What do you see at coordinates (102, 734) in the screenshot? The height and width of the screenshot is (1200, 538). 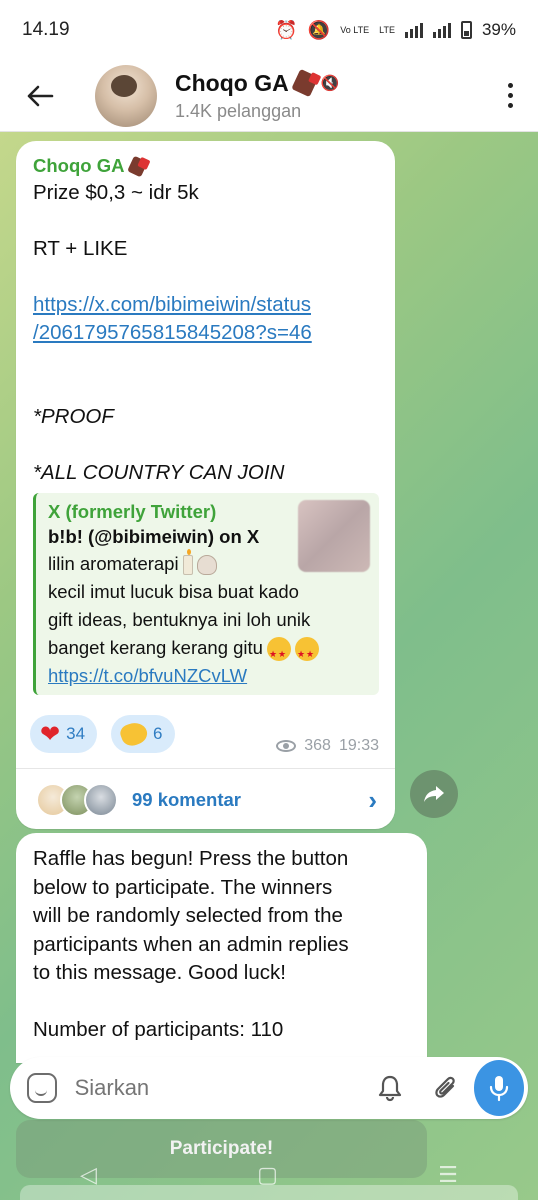 I see `reactions-row: ❤ 34 6` at bounding box center [102, 734].